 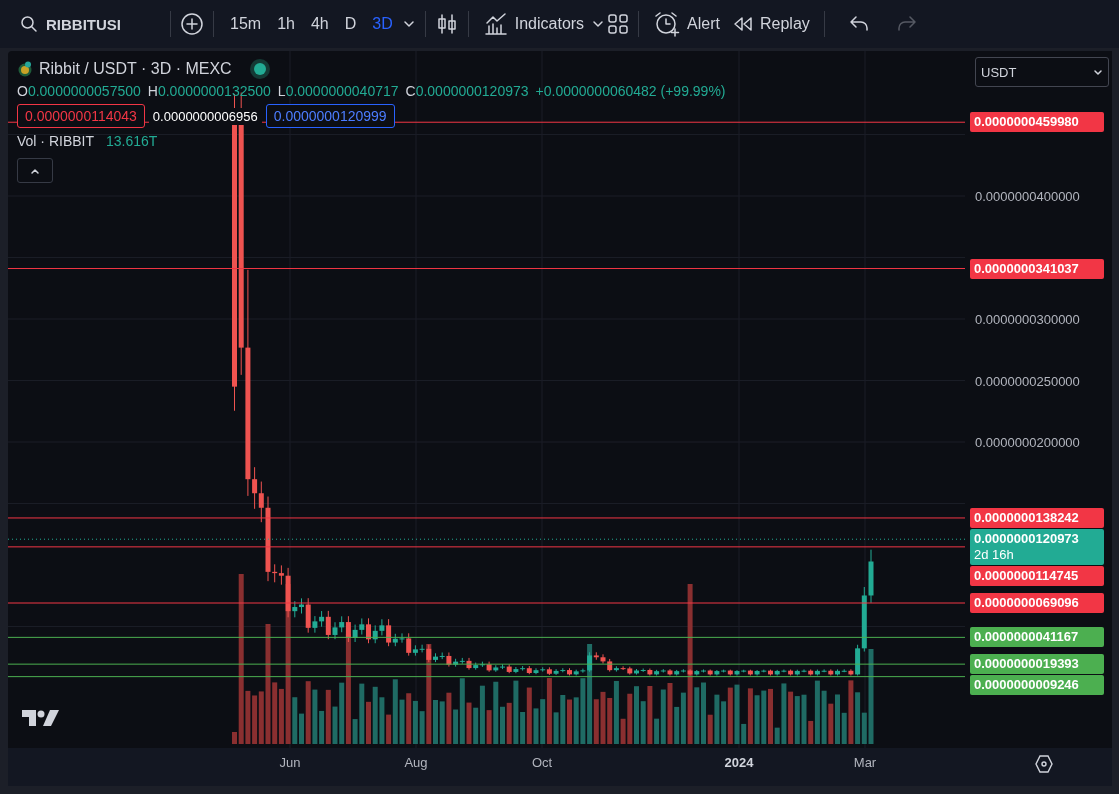 What do you see at coordinates (771, 24) in the screenshot?
I see `replay-button: Replay` at bounding box center [771, 24].